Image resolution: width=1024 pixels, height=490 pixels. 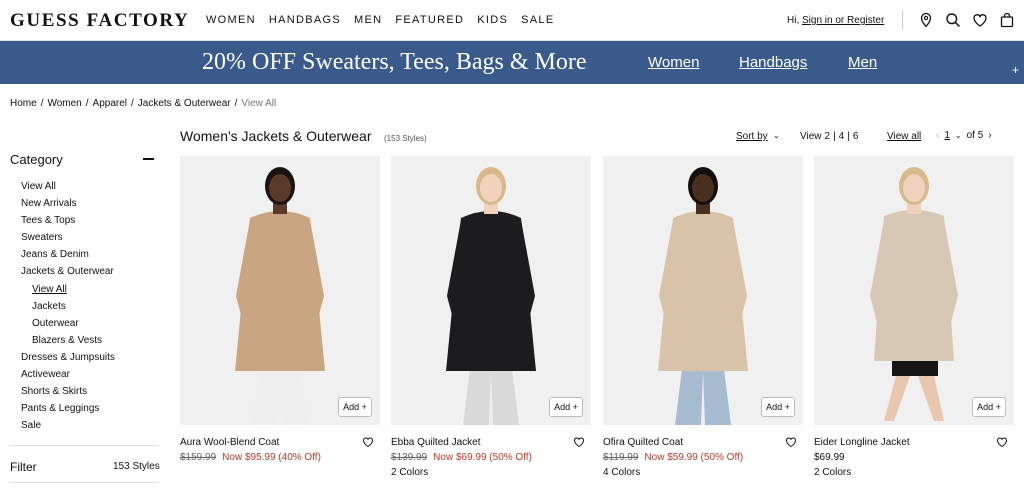 What do you see at coordinates (980, 20) in the screenshot?
I see `heart-icon` at bounding box center [980, 20].